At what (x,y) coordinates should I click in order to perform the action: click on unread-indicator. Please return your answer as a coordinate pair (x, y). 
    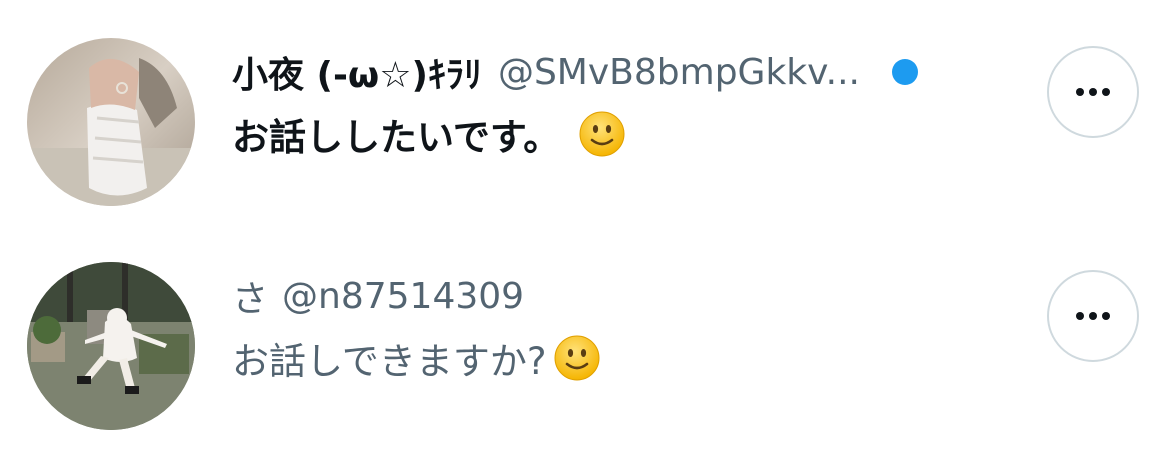
    Looking at the image, I should click on (904, 72).